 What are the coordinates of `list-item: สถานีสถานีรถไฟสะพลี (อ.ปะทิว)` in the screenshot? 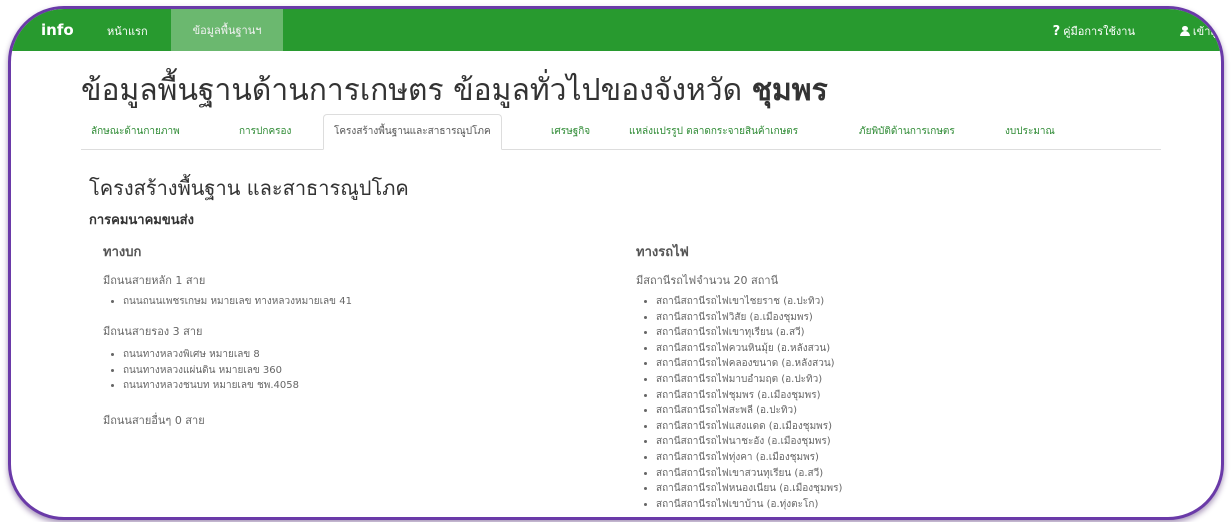 It's located at (749, 411).